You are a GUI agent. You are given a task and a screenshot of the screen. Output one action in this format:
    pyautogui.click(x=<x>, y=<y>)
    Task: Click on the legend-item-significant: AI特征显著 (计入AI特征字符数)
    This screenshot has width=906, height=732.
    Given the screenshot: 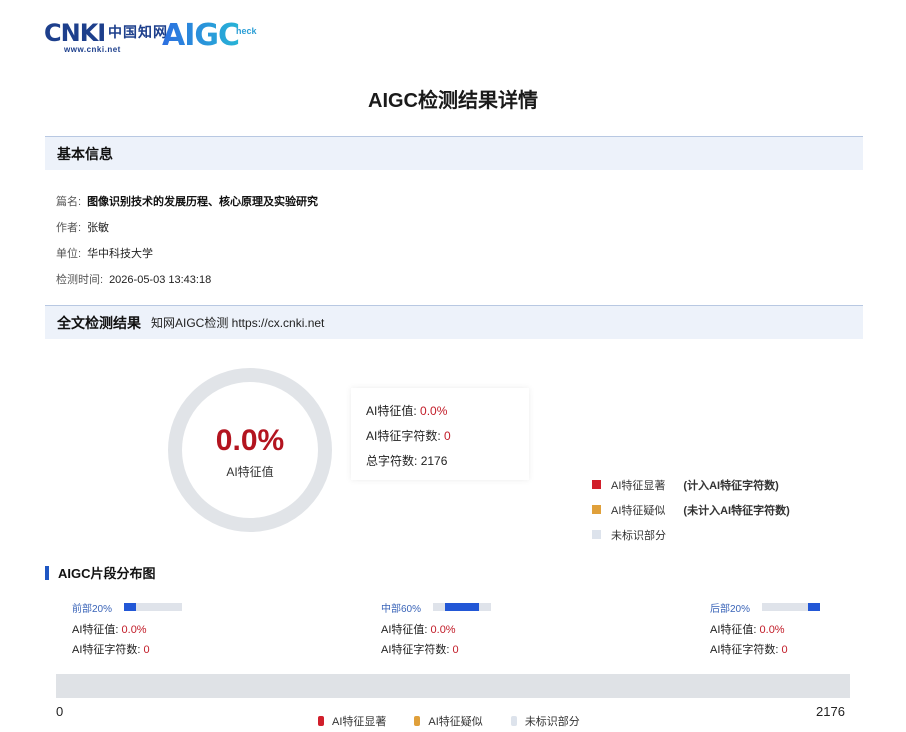 What is the action you would take?
    pyautogui.click(x=691, y=484)
    